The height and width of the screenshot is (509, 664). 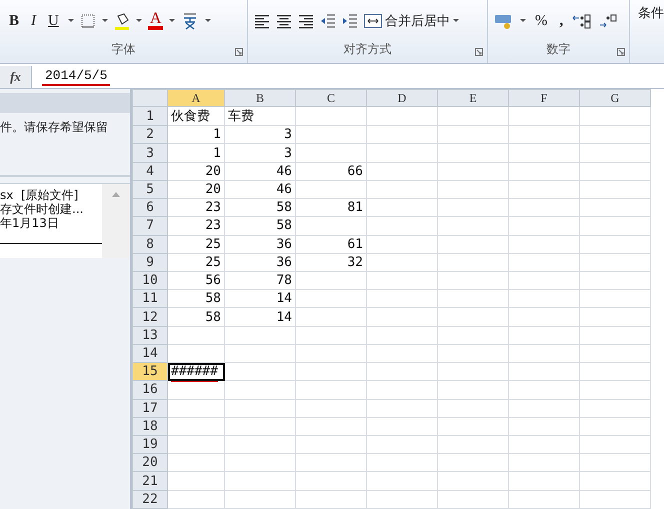 What do you see at coordinates (150, 408) in the screenshot?
I see `row-header: 17` at bounding box center [150, 408].